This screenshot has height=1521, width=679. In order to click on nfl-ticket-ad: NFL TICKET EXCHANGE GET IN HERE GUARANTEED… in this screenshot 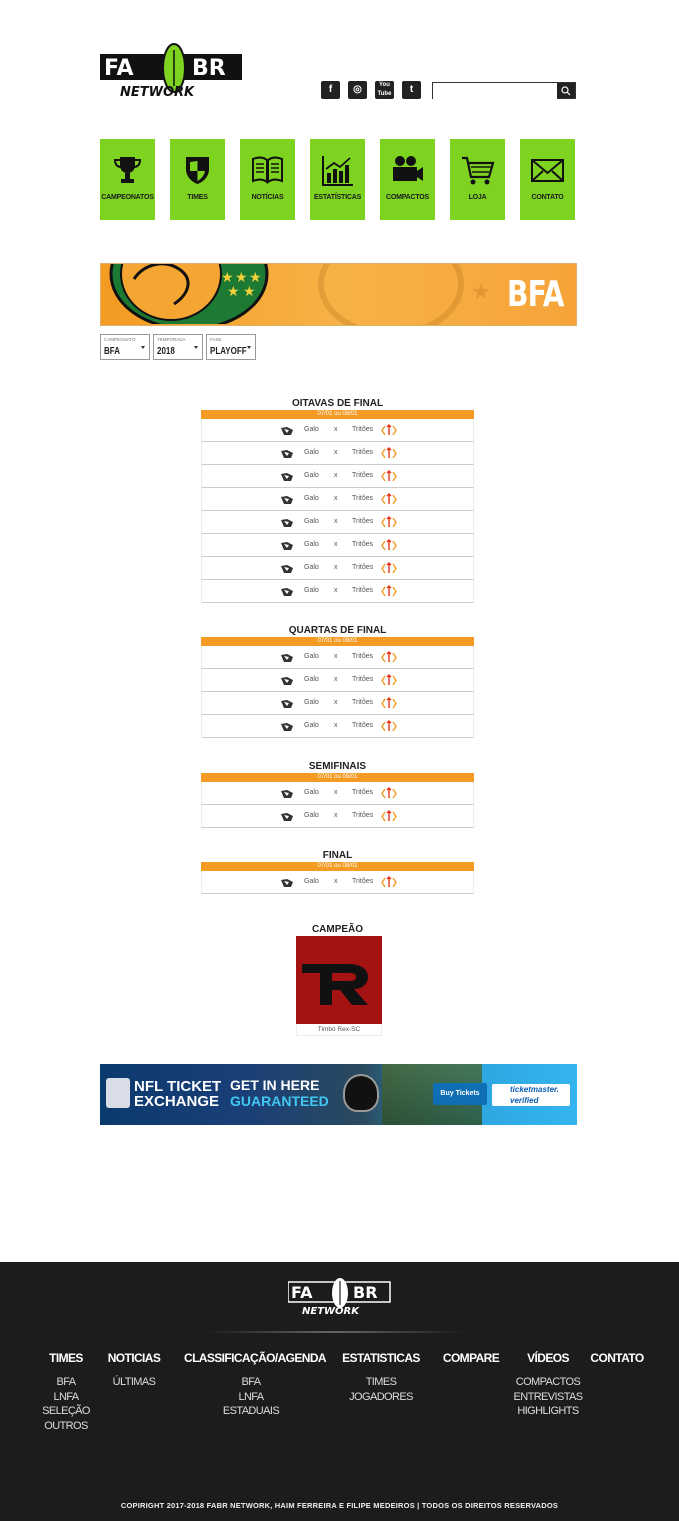, I will do `click(338, 1094)`.